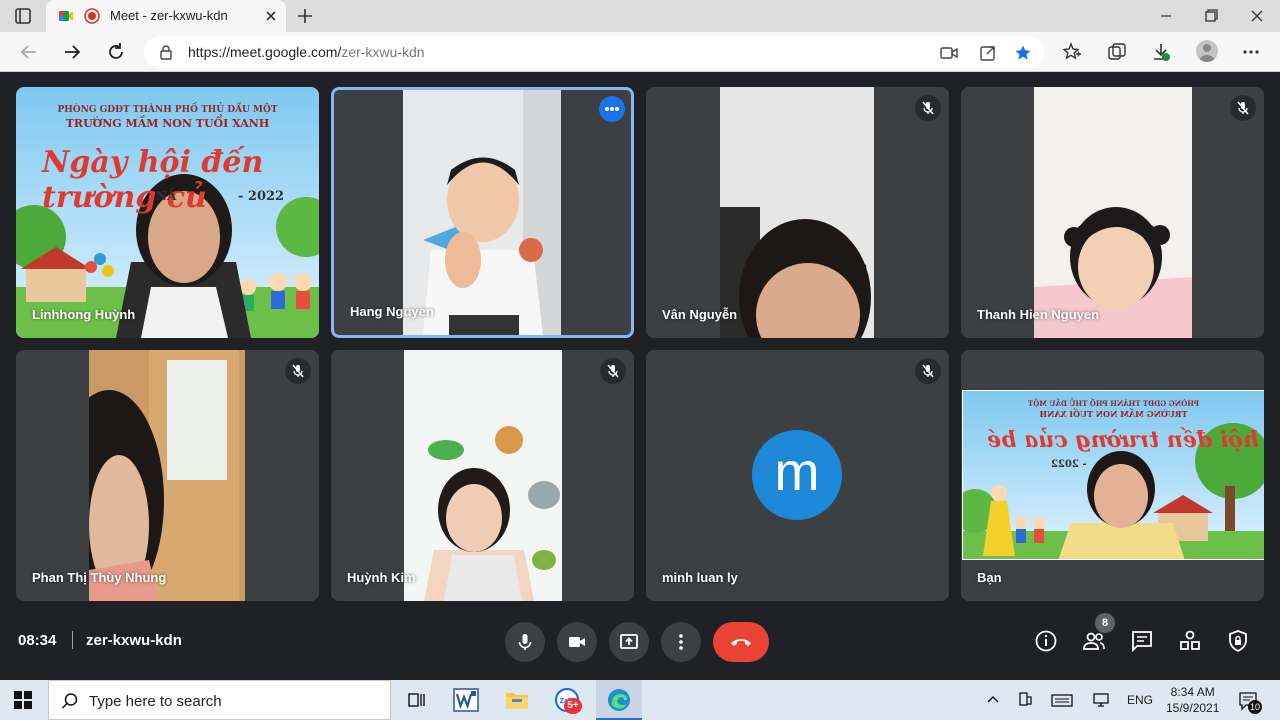  What do you see at coordinates (1046, 641) in the screenshot?
I see `meeting-details-icon` at bounding box center [1046, 641].